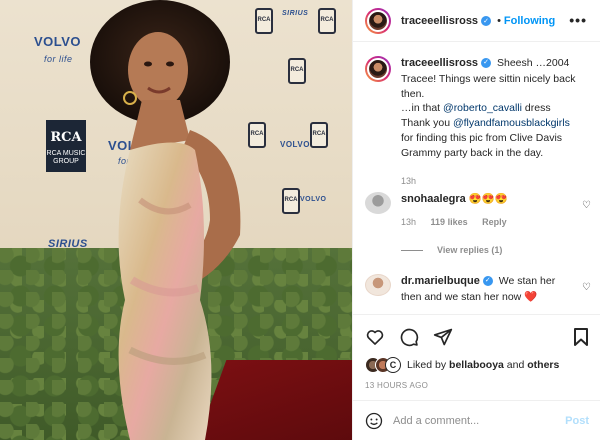 The height and width of the screenshot is (440, 600). I want to click on comment-input, so click(479, 420).